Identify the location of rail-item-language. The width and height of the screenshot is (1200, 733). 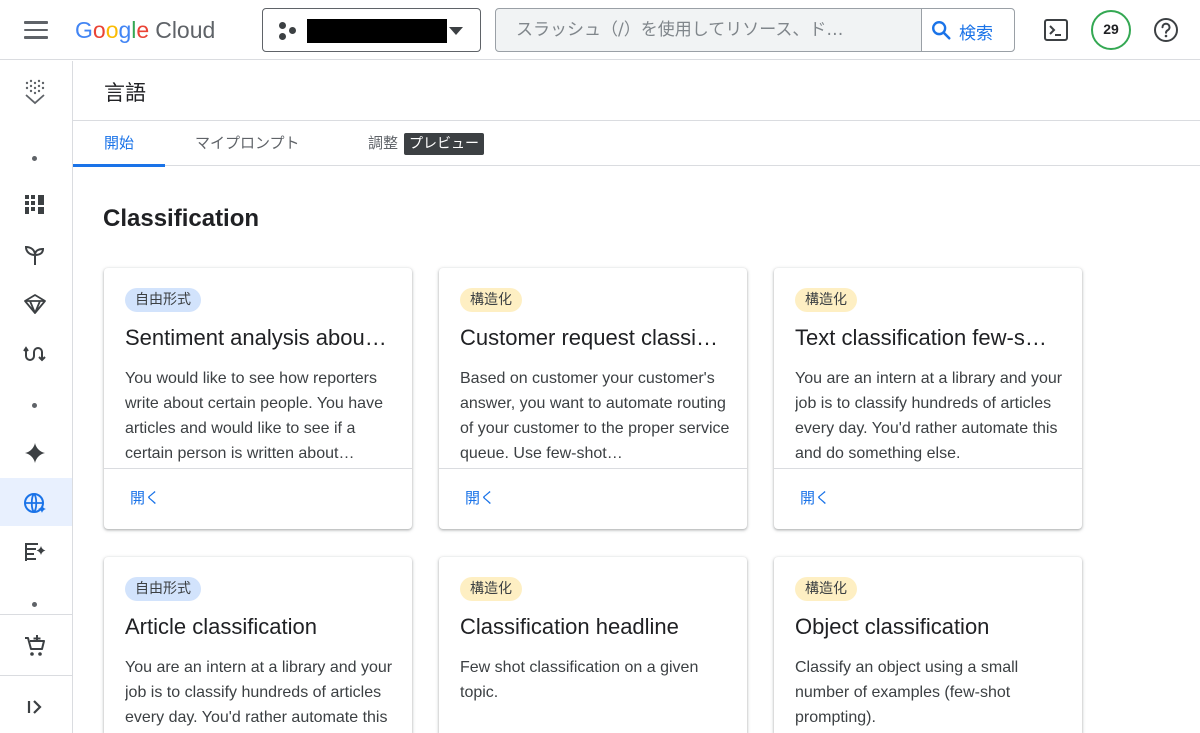
(36, 502).